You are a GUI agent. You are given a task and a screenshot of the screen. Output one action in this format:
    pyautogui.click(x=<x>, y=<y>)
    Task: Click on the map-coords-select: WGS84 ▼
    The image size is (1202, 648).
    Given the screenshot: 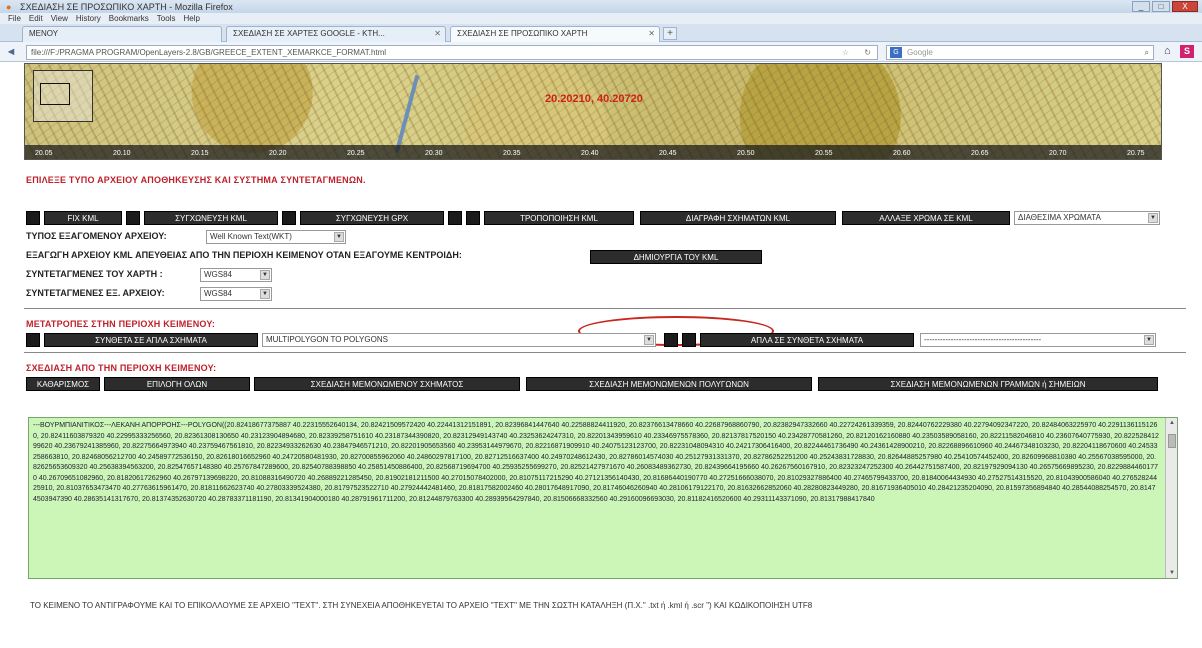 What is the action you would take?
    pyautogui.click(x=236, y=275)
    